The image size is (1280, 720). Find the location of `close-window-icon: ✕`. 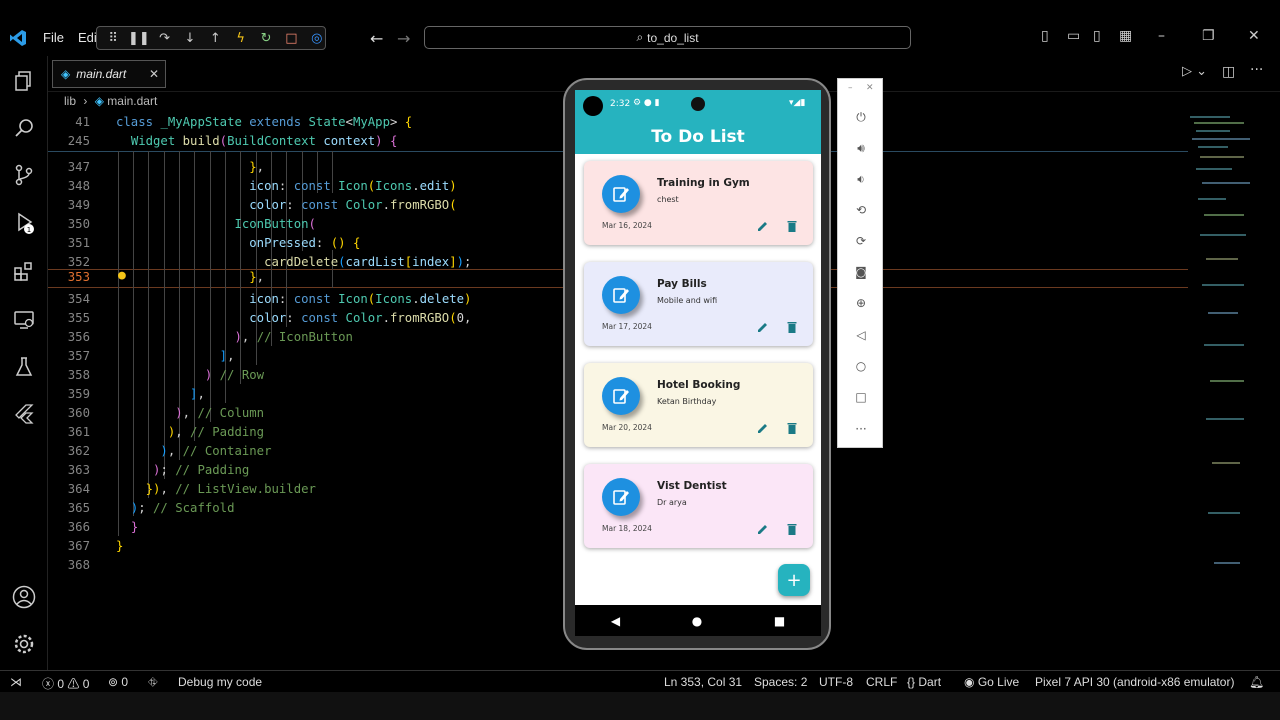

close-window-icon: ✕ is located at coordinates (1254, 36).